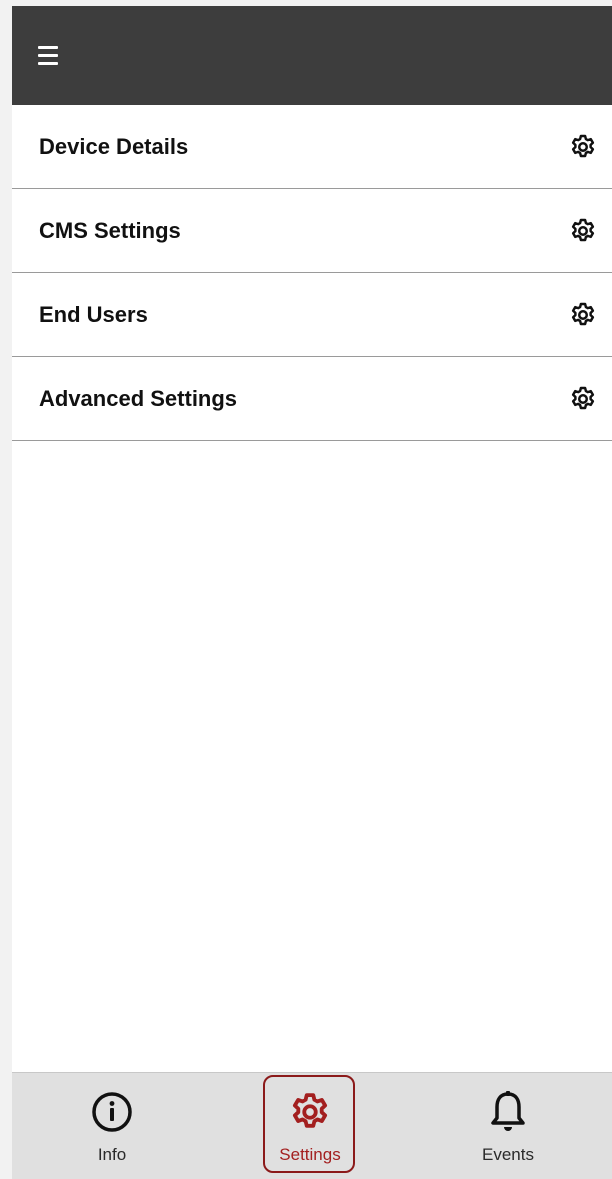 Image resolution: width=612 pixels, height=1179 pixels. I want to click on bottom-navigation: Info Settings Events, so click(312, 1125).